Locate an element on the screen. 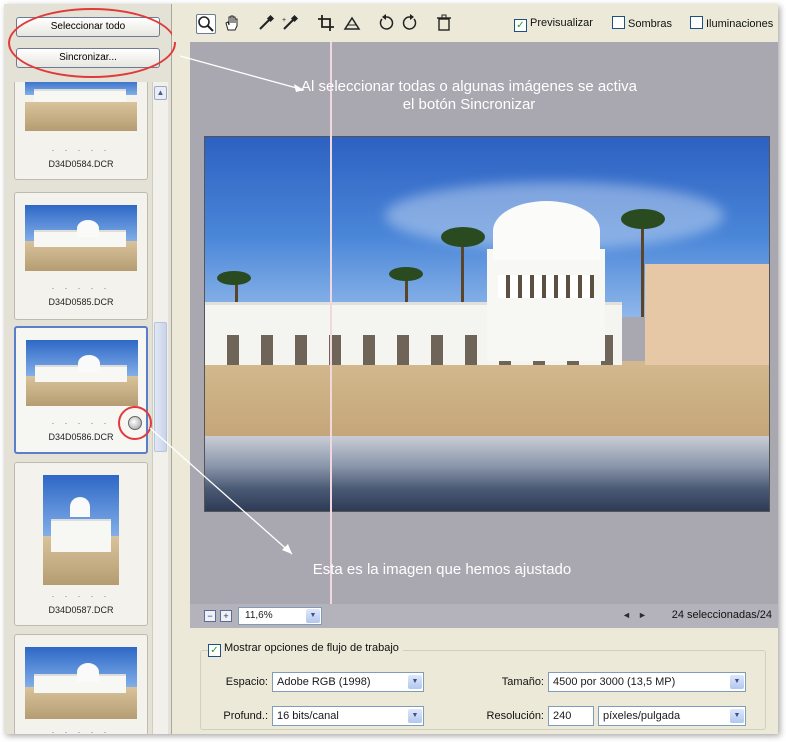  highlights-checkbox: Iluminaciones is located at coordinates (731, 24).